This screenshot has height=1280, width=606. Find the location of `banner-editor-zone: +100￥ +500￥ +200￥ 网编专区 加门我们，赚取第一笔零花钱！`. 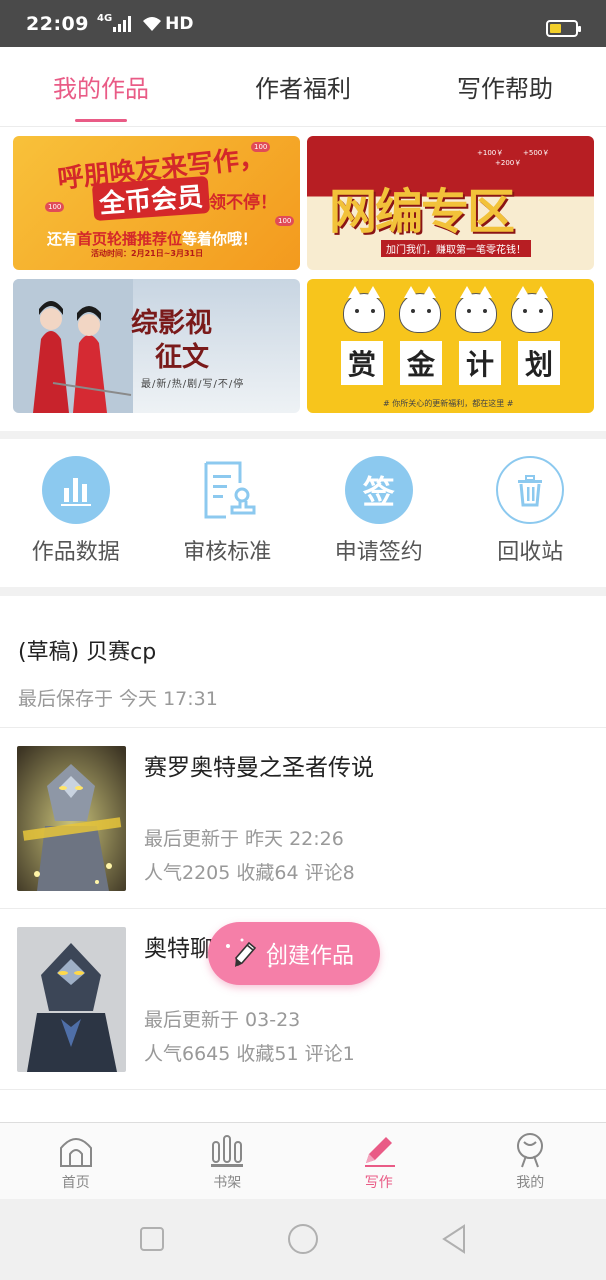

banner-editor-zone: +100￥ +500￥ +200￥ 网编专区 加门我们，赚取第一笔零花钱！ is located at coordinates (450, 203).